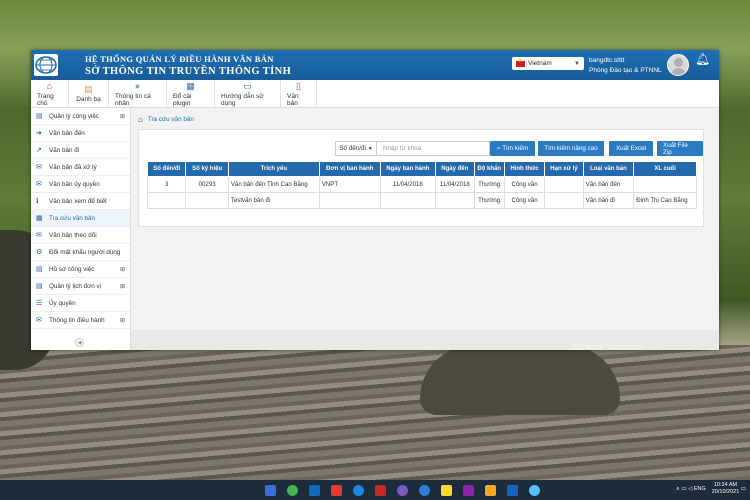 The image size is (750, 500). What do you see at coordinates (80, 320) in the screenshot?
I see `sidebar-item-operations-info: ✉ Thông tin điều hành ⊞` at bounding box center [80, 320].